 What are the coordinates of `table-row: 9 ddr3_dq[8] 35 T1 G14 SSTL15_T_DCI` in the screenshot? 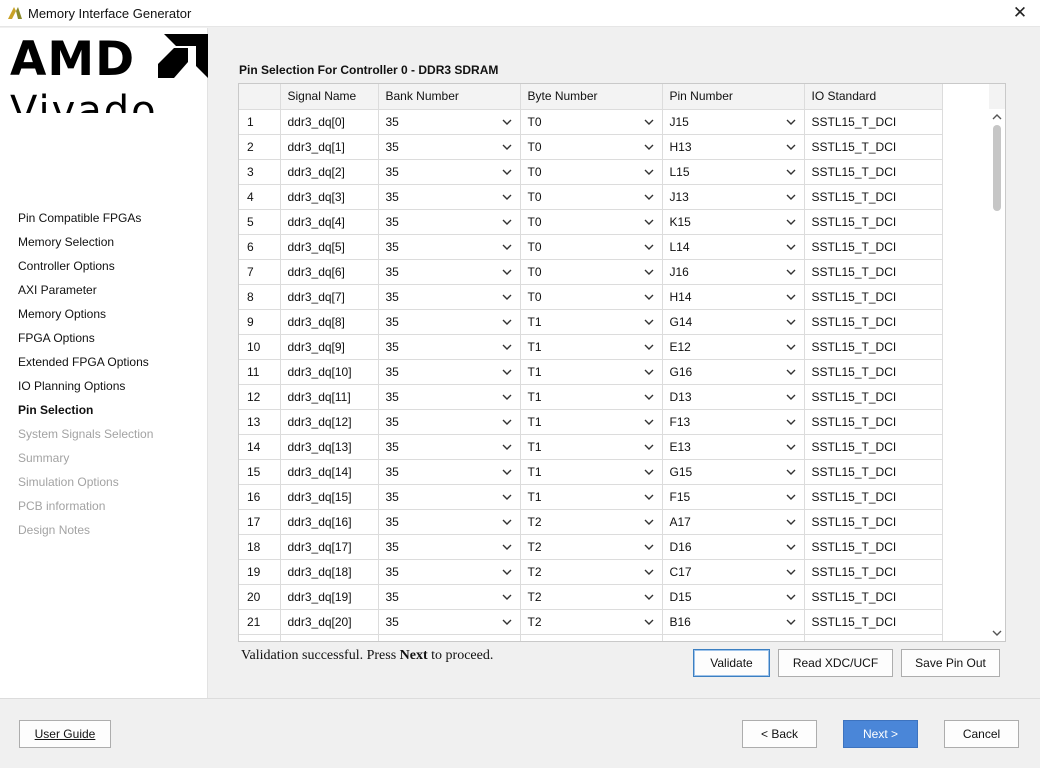 It's located at (591, 322).